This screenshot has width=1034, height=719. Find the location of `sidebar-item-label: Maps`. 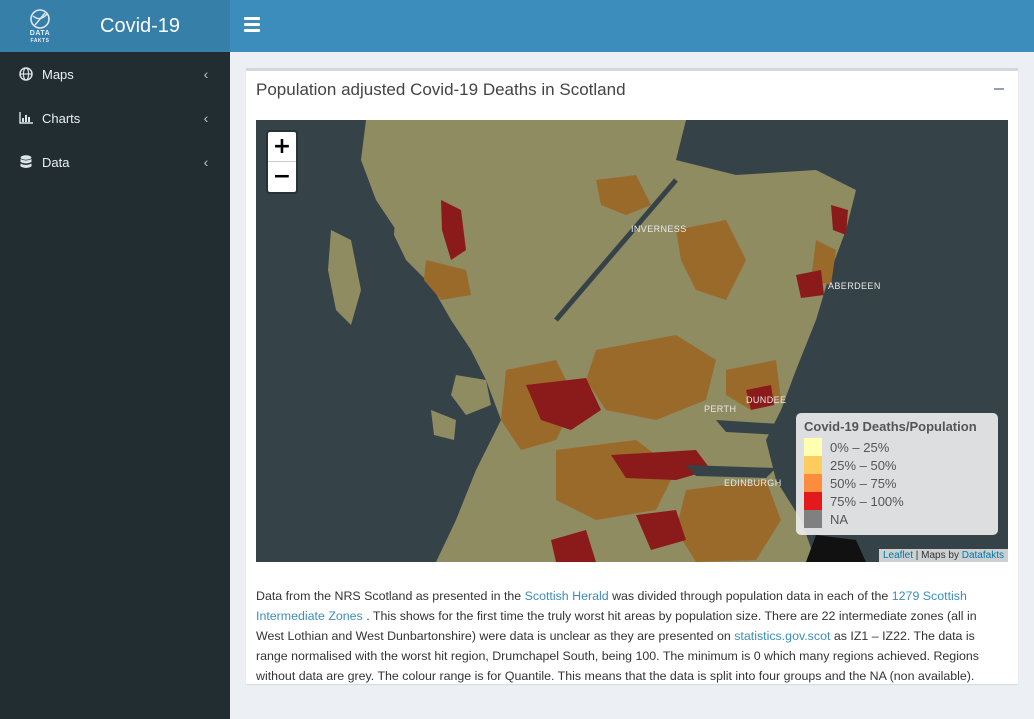

sidebar-item-label: Maps is located at coordinates (58, 74).